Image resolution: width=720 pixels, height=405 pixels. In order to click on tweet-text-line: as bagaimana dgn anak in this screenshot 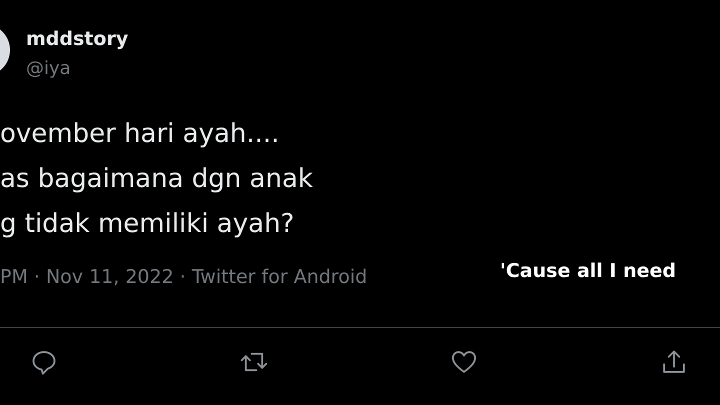, I will do `click(157, 179)`.